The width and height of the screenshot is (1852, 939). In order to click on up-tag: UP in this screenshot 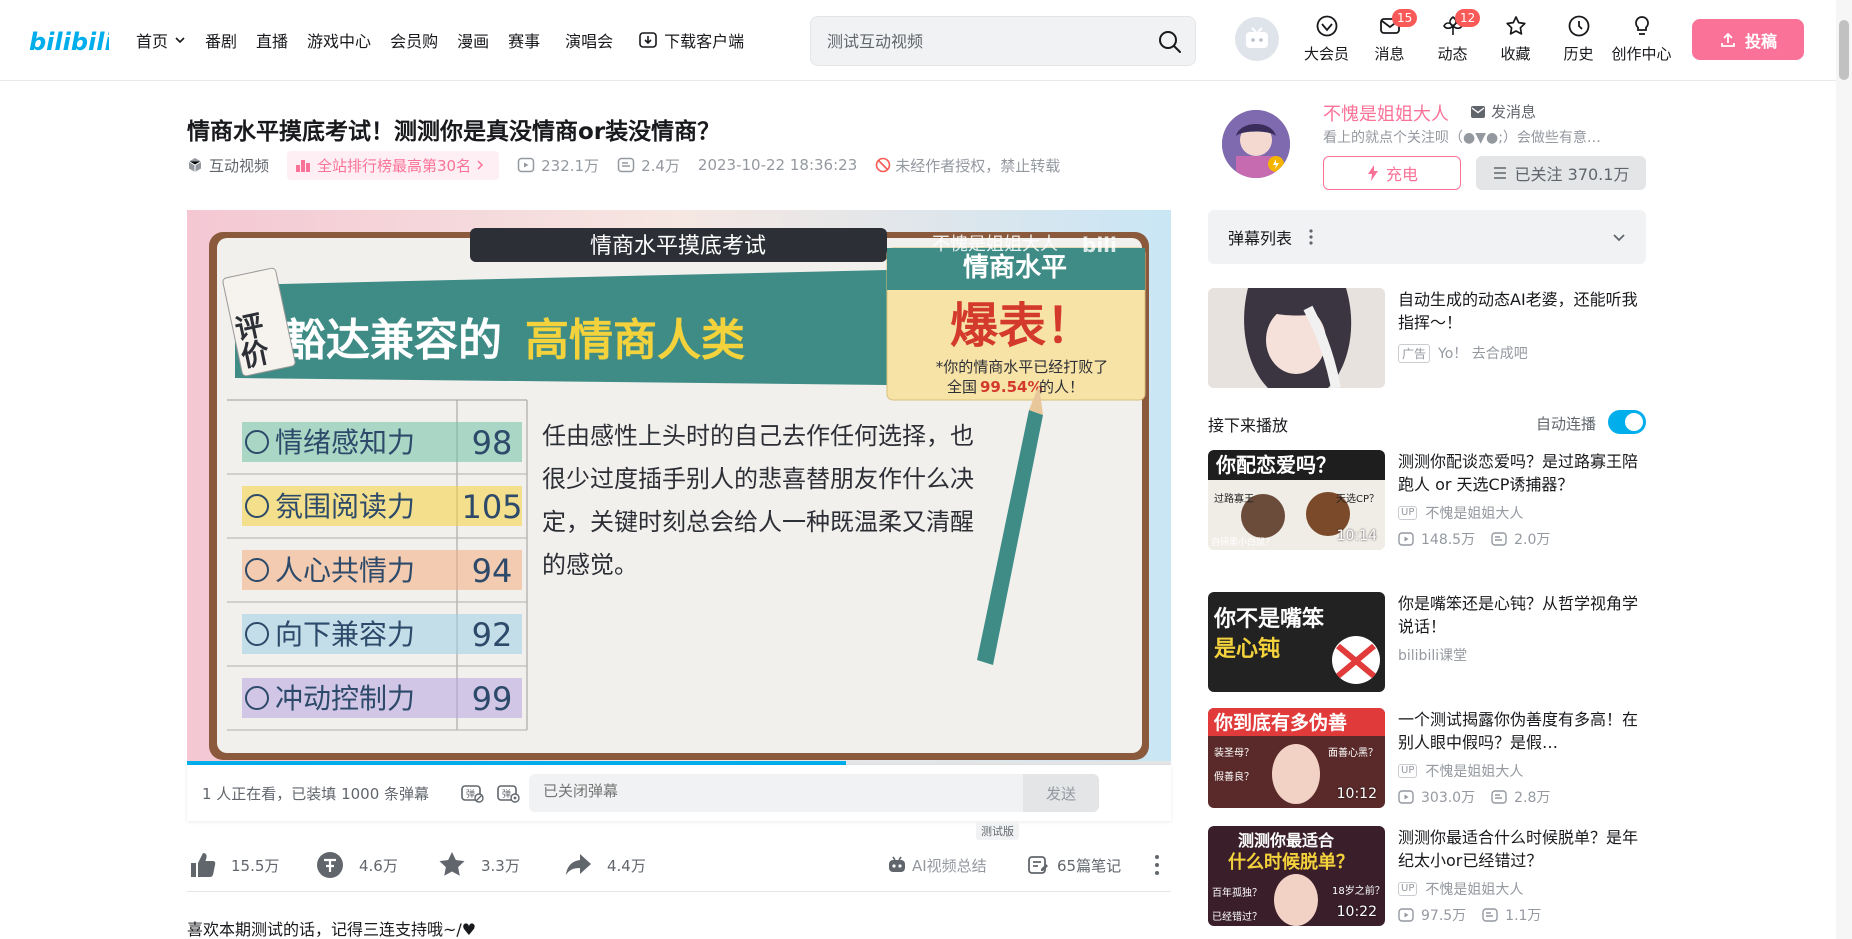, I will do `click(1408, 771)`.